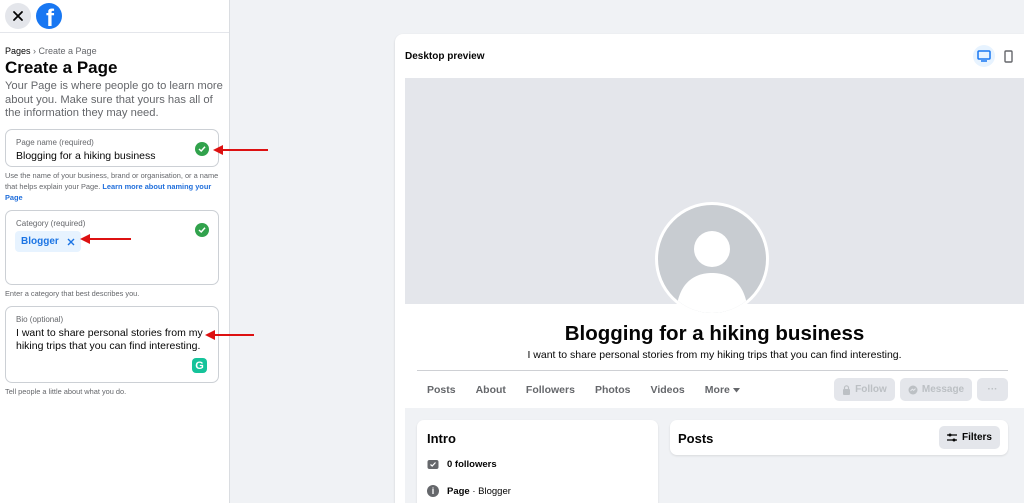 This screenshot has width=1024, height=503. I want to click on info-icon: i, so click(433, 491).